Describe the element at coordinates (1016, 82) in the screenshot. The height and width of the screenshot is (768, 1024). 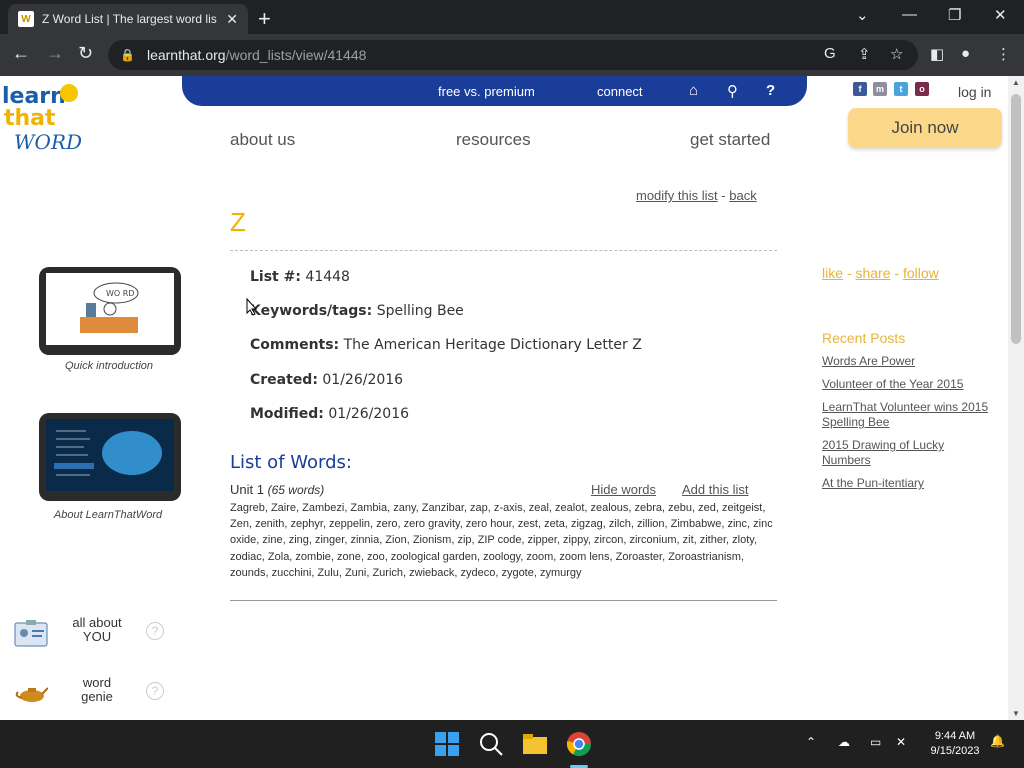
I see `scroll-up-icon: ▲` at that location.